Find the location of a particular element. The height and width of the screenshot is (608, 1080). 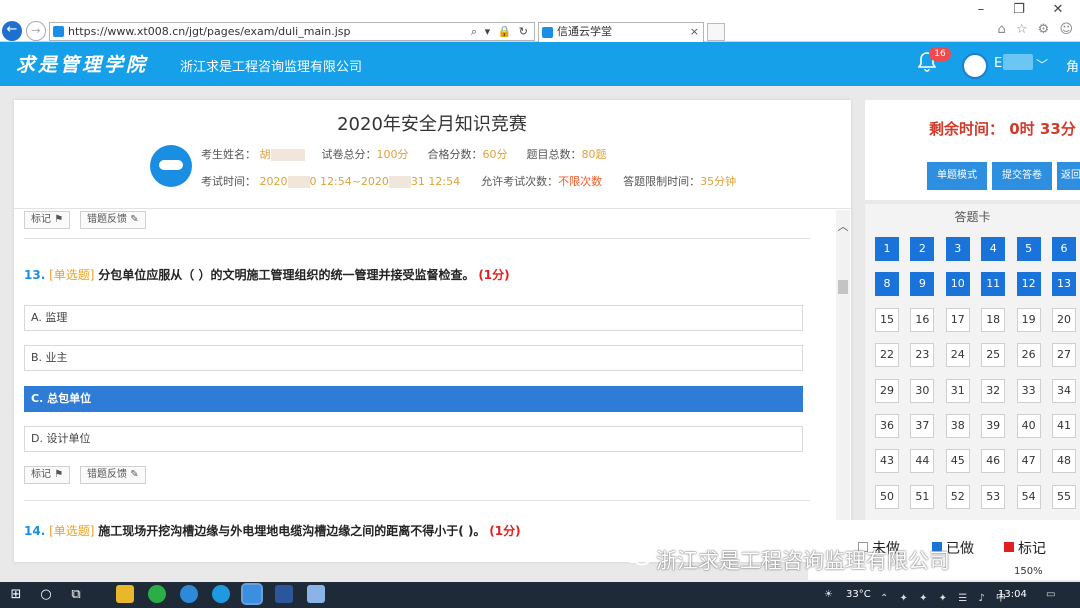

answer-cell-41: 41 is located at coordinates (1064, 426).